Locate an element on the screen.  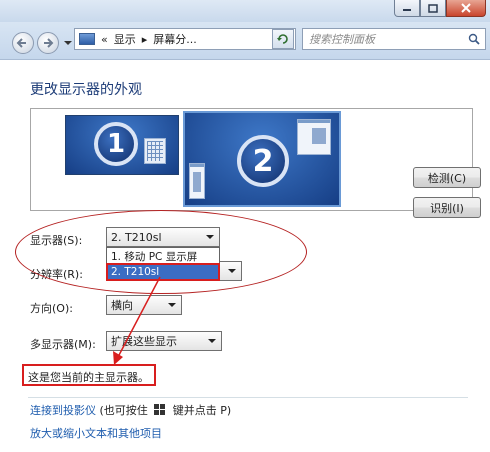
multi-display-select-value: 扩展这些显示 is located at coordinates (144, 341).